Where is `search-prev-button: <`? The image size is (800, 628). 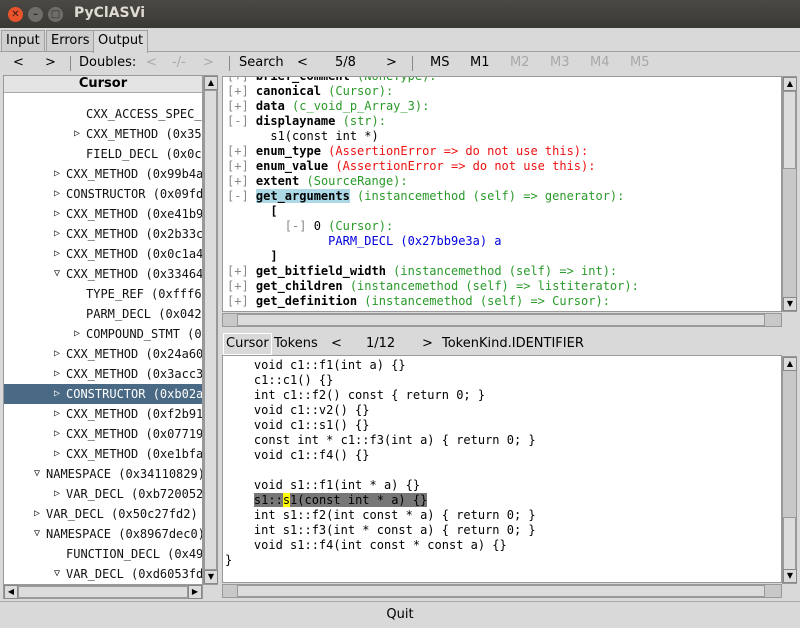
search-prev-button: < is located at coordinates (302, 63).